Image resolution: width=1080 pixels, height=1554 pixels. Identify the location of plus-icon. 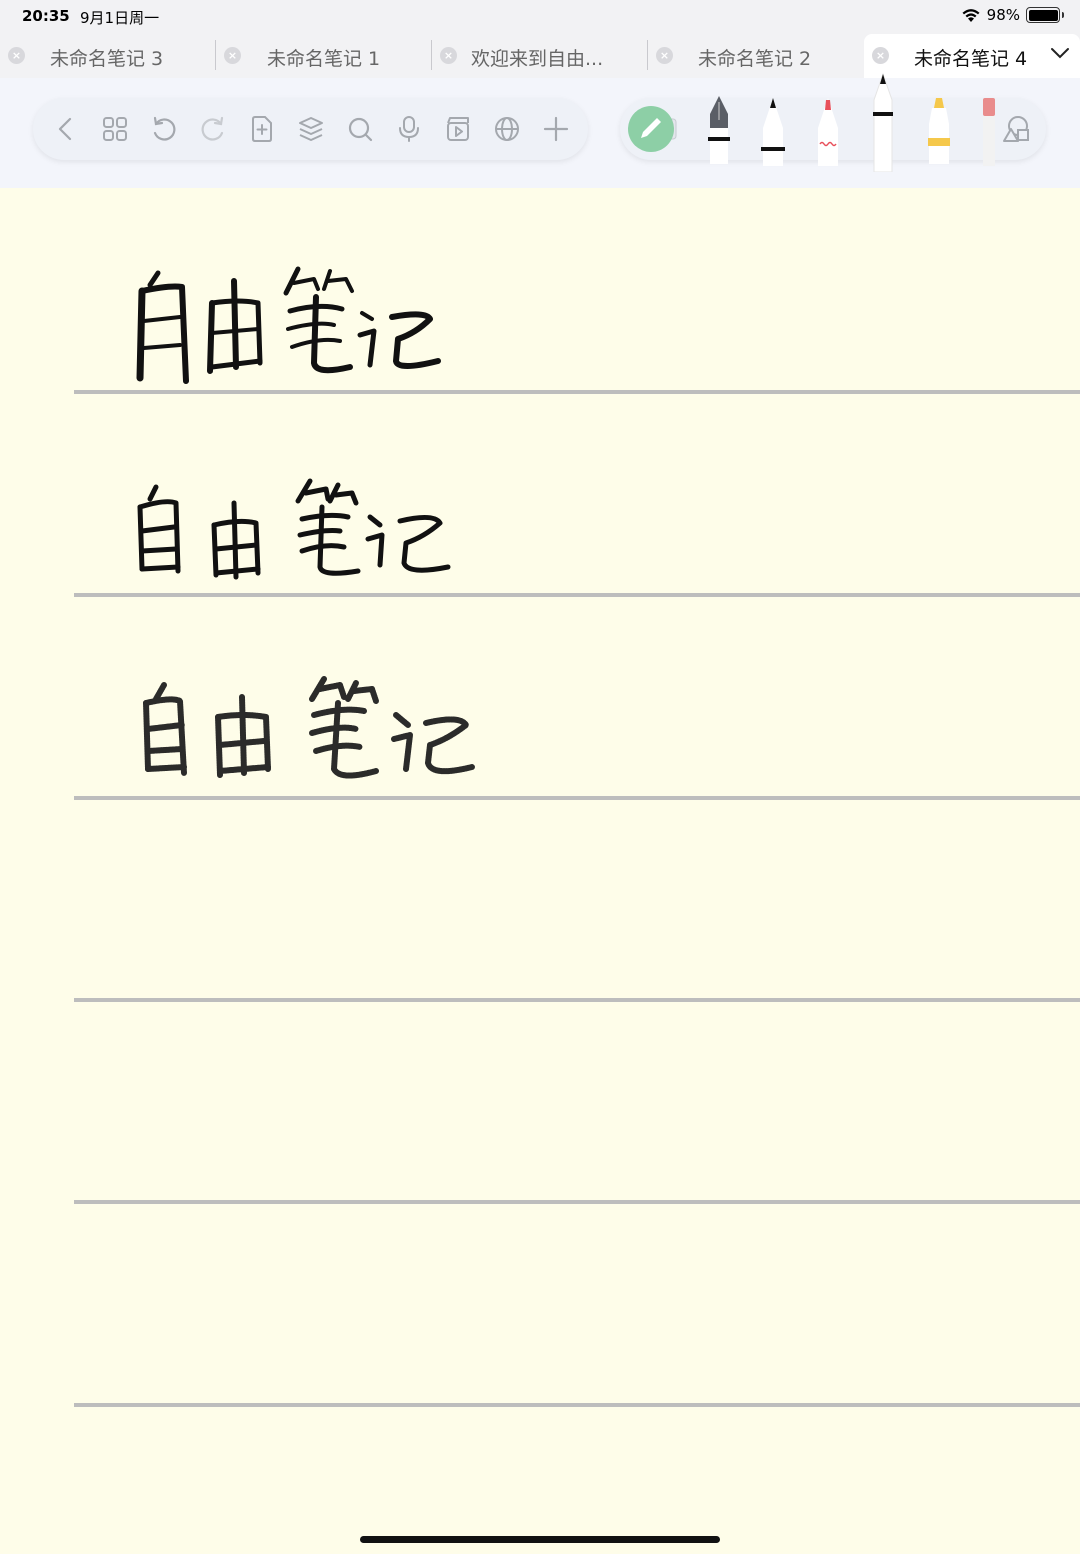
(556, 129).